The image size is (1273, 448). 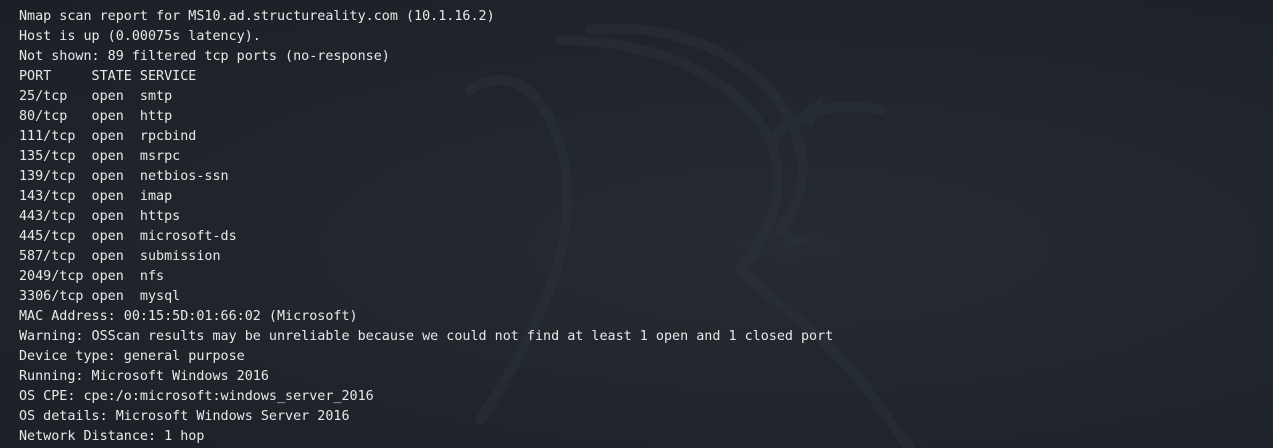 What do you see at coordinates (132, 356) in the screenshot?
I see `terminal-line: Device type: general purpose` at bounding box center [132, 356].